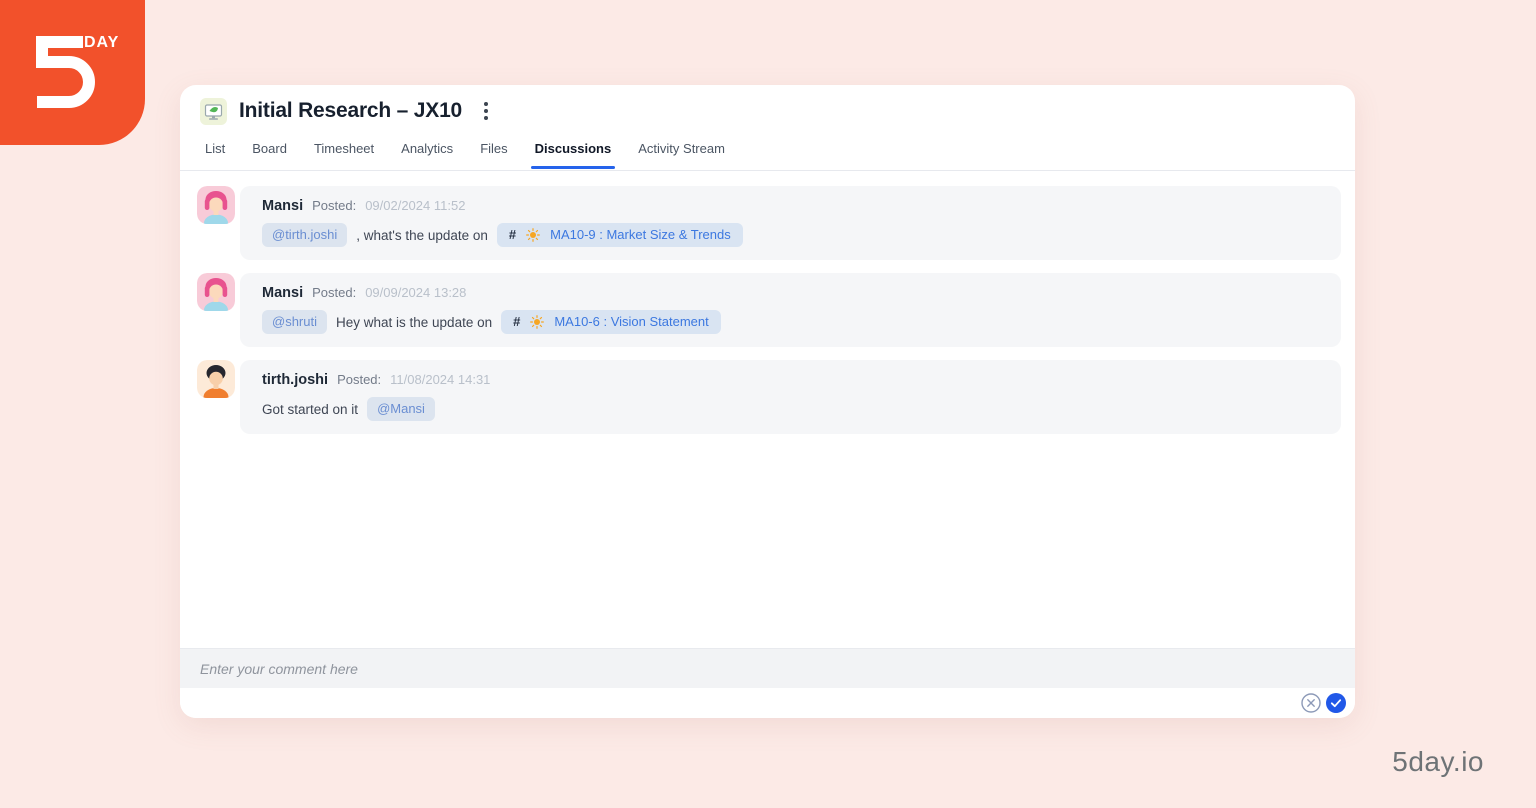 This screenshot has height=808, width=1536. I want to click on comment-composer, so click(767, 668).